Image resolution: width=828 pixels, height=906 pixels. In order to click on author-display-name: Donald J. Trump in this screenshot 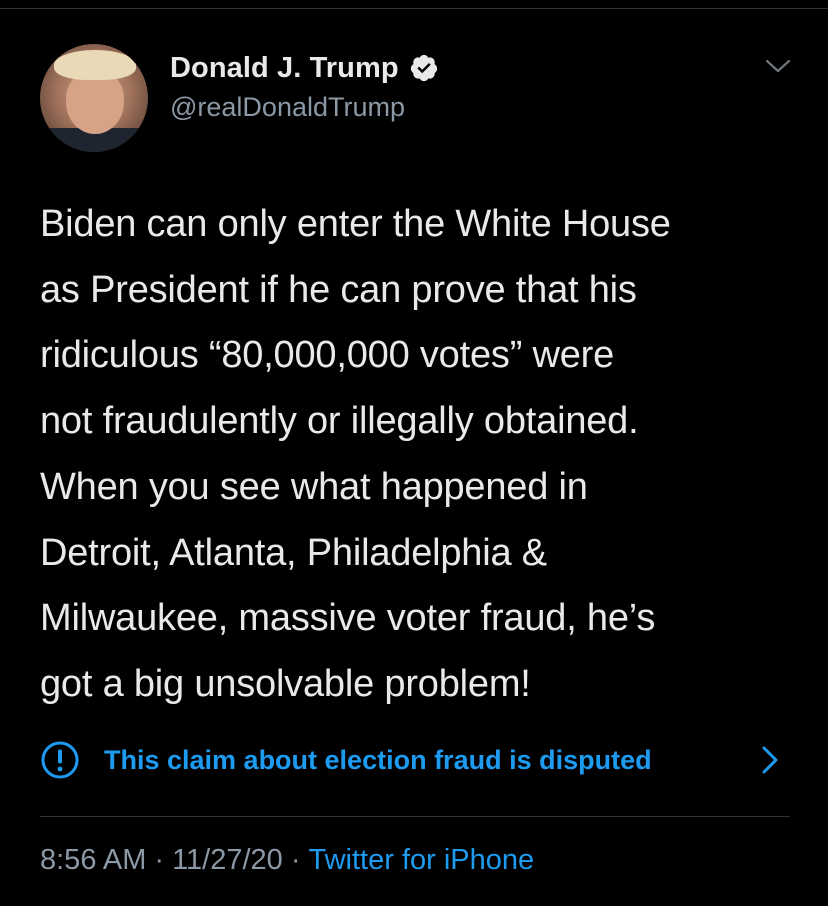, I will do `click(284, 68)`.